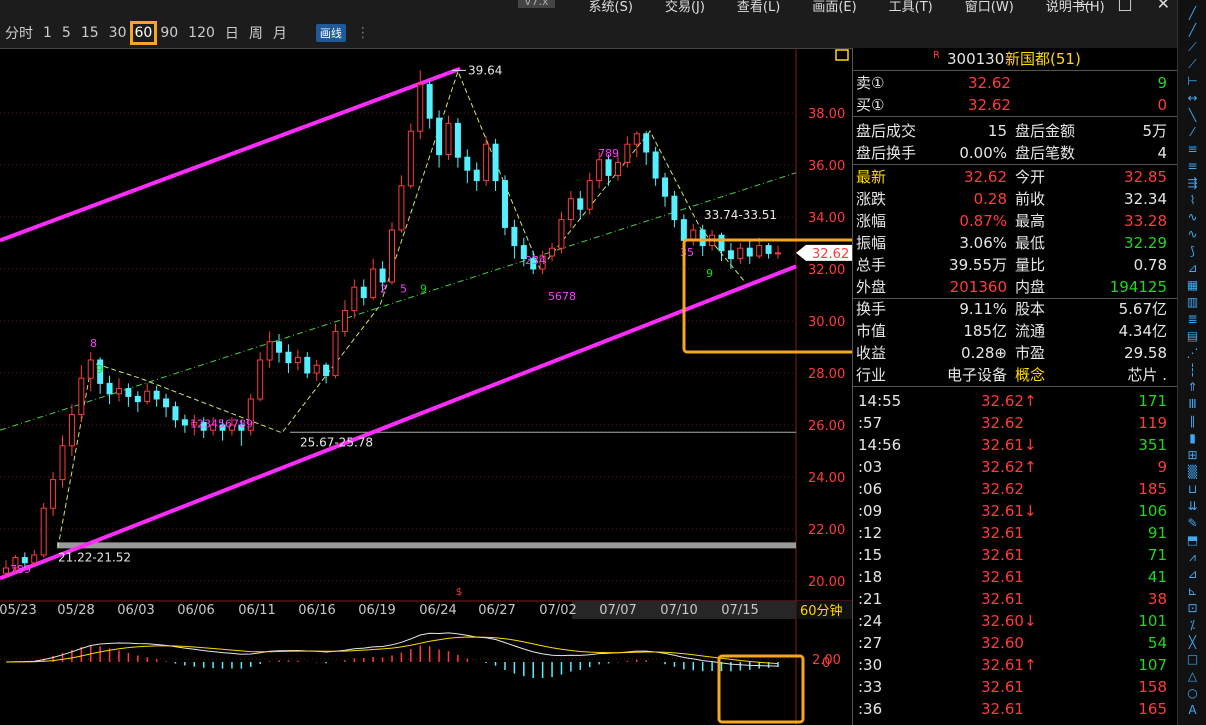  What do you see at coordinates (1002, 489) in the screenshot?
I see `tick-price: 32.62` at bounding box center [1002, 489].